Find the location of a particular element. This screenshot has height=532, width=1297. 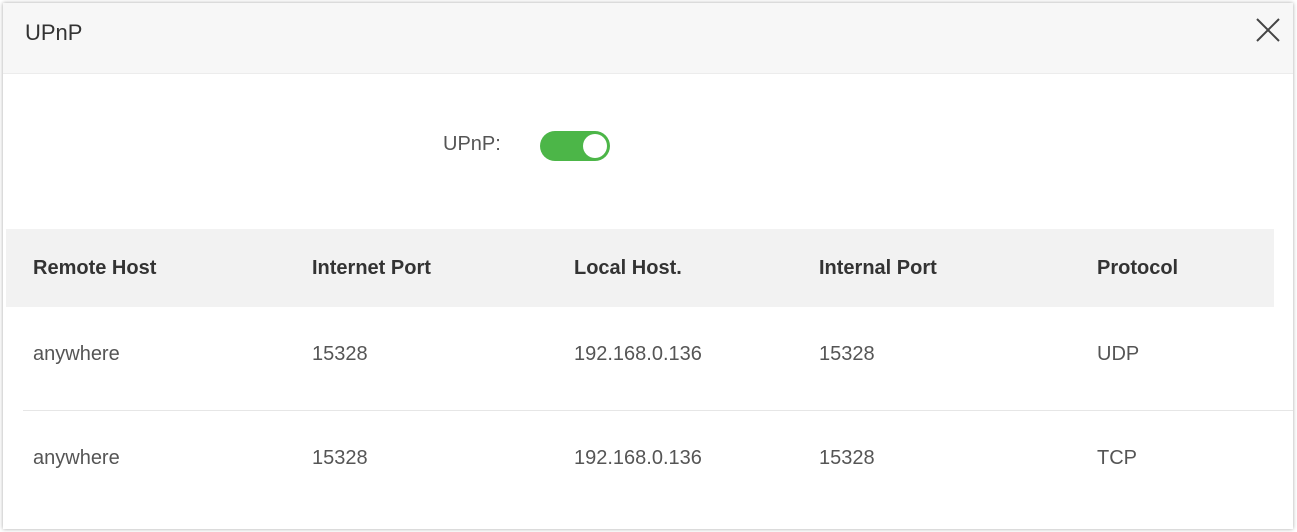

toggle-knob is located at coordinates (595, 146).